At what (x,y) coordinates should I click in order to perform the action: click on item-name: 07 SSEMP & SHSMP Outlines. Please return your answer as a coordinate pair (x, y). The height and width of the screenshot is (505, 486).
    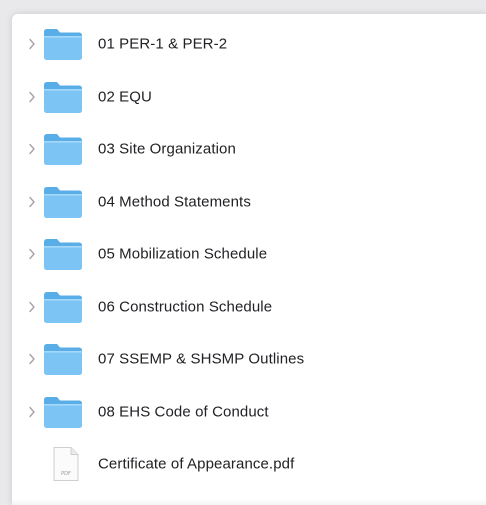
    Looking at the image, I should click on (201, 359).